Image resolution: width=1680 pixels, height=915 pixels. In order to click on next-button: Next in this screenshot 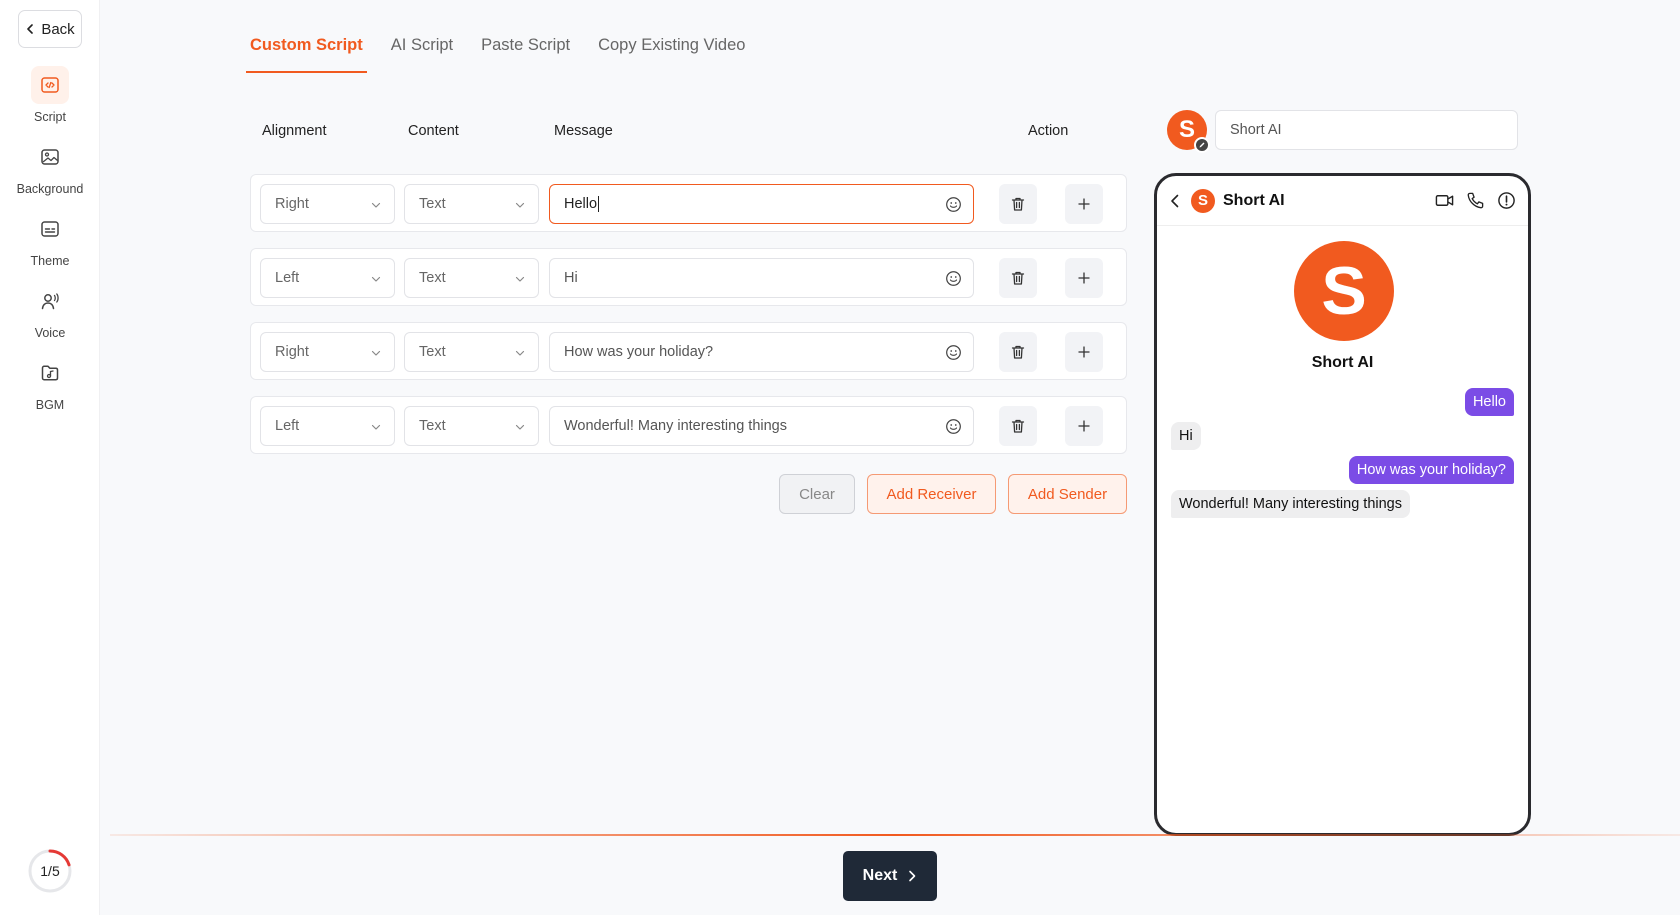, I will do `click(890, 876)`.